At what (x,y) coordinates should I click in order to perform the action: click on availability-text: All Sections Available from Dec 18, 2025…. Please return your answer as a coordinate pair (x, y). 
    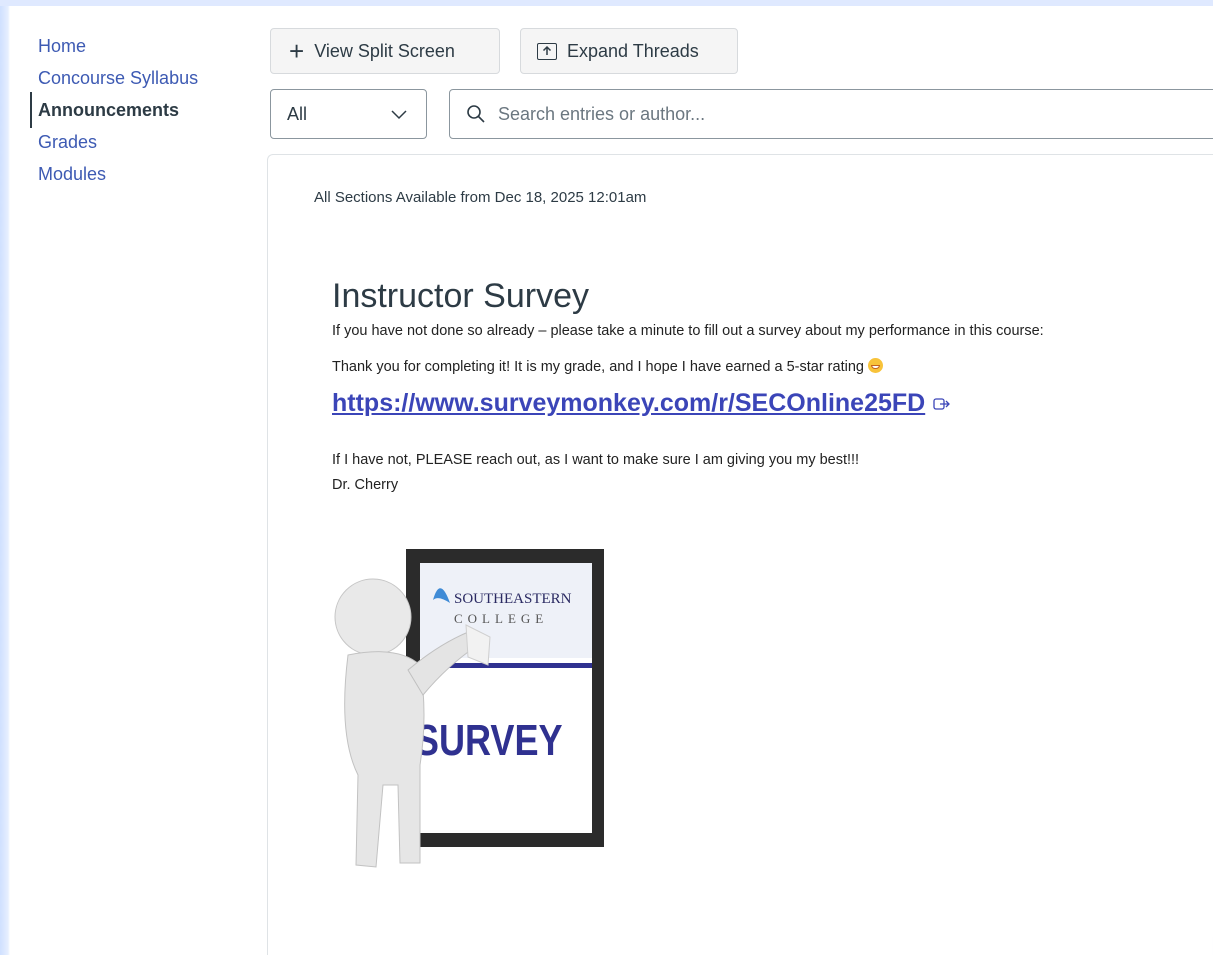
    Looking at the image, I should click on (480, 197).